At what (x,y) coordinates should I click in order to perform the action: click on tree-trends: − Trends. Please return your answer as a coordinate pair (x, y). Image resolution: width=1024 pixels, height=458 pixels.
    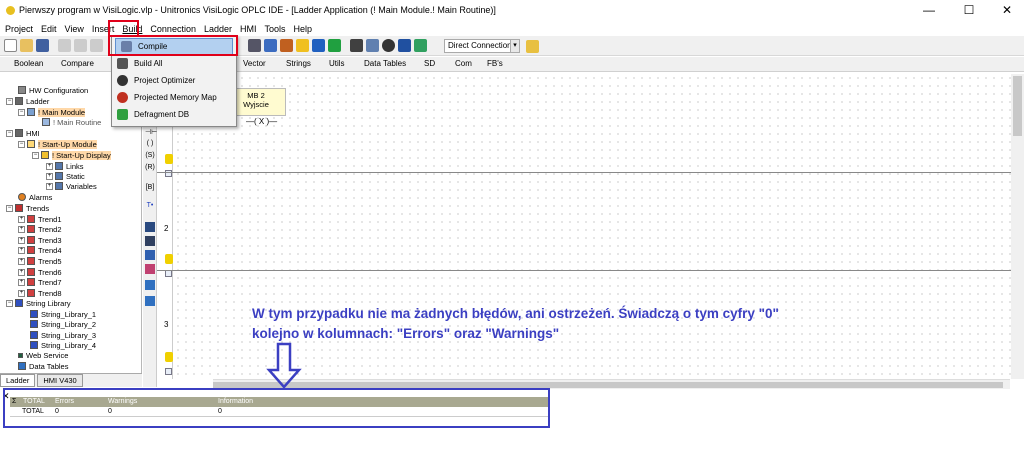
    Looking at the image, I should click on (27, 208).